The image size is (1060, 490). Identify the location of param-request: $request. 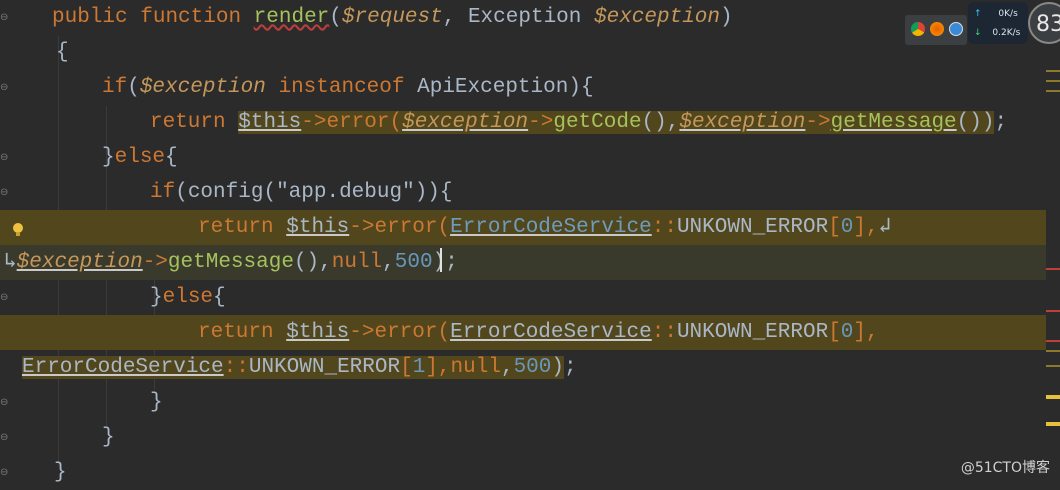
(392, 17).